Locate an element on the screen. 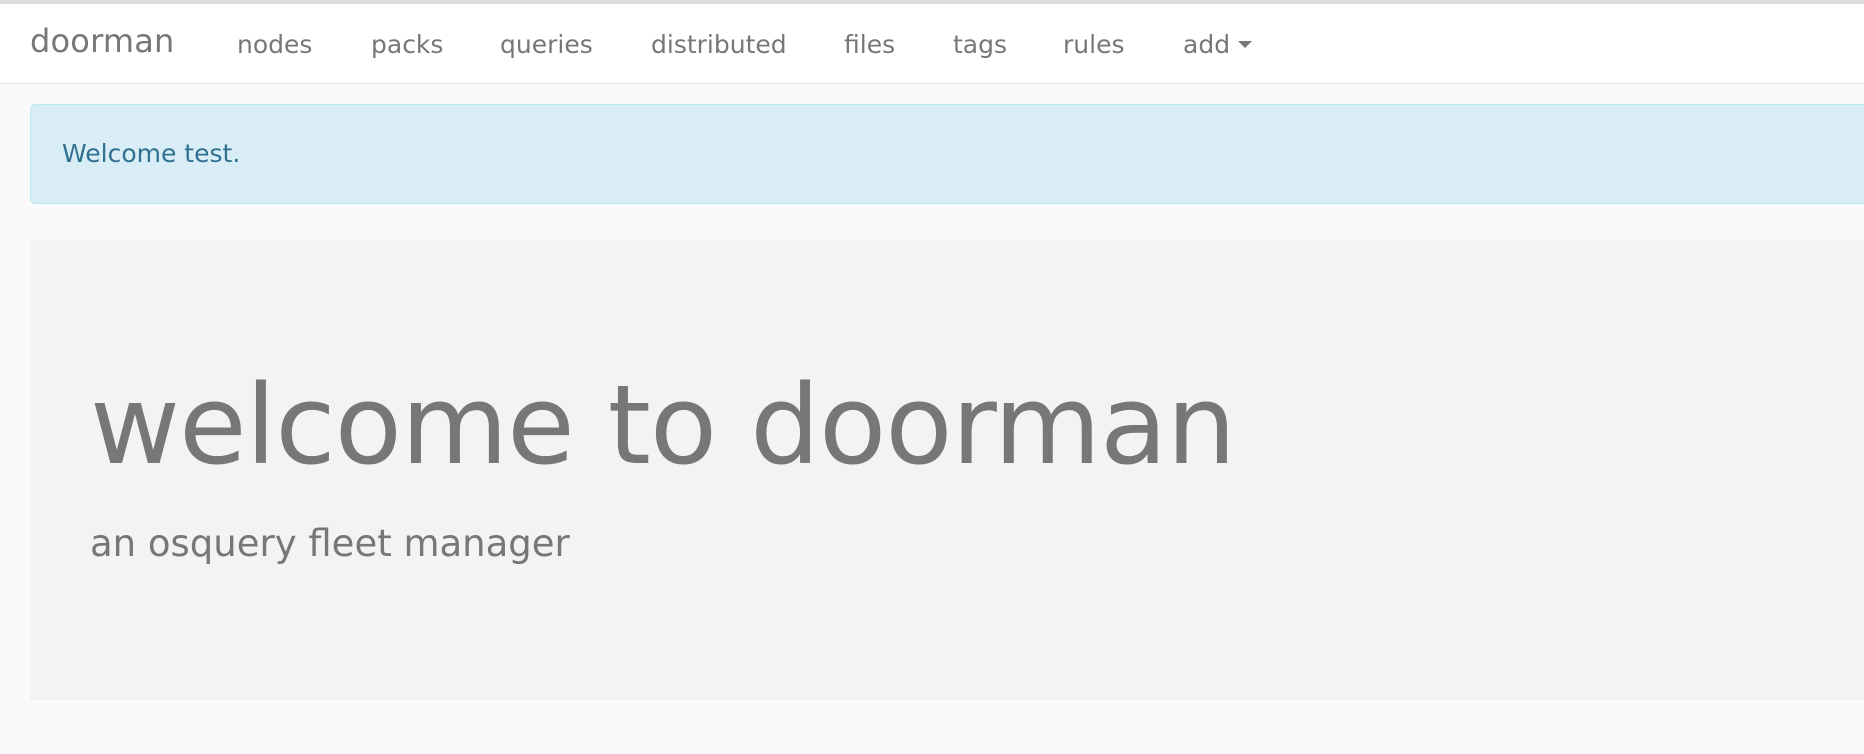  nav-link-nodes: nodes is located at coordinates (274, 44).